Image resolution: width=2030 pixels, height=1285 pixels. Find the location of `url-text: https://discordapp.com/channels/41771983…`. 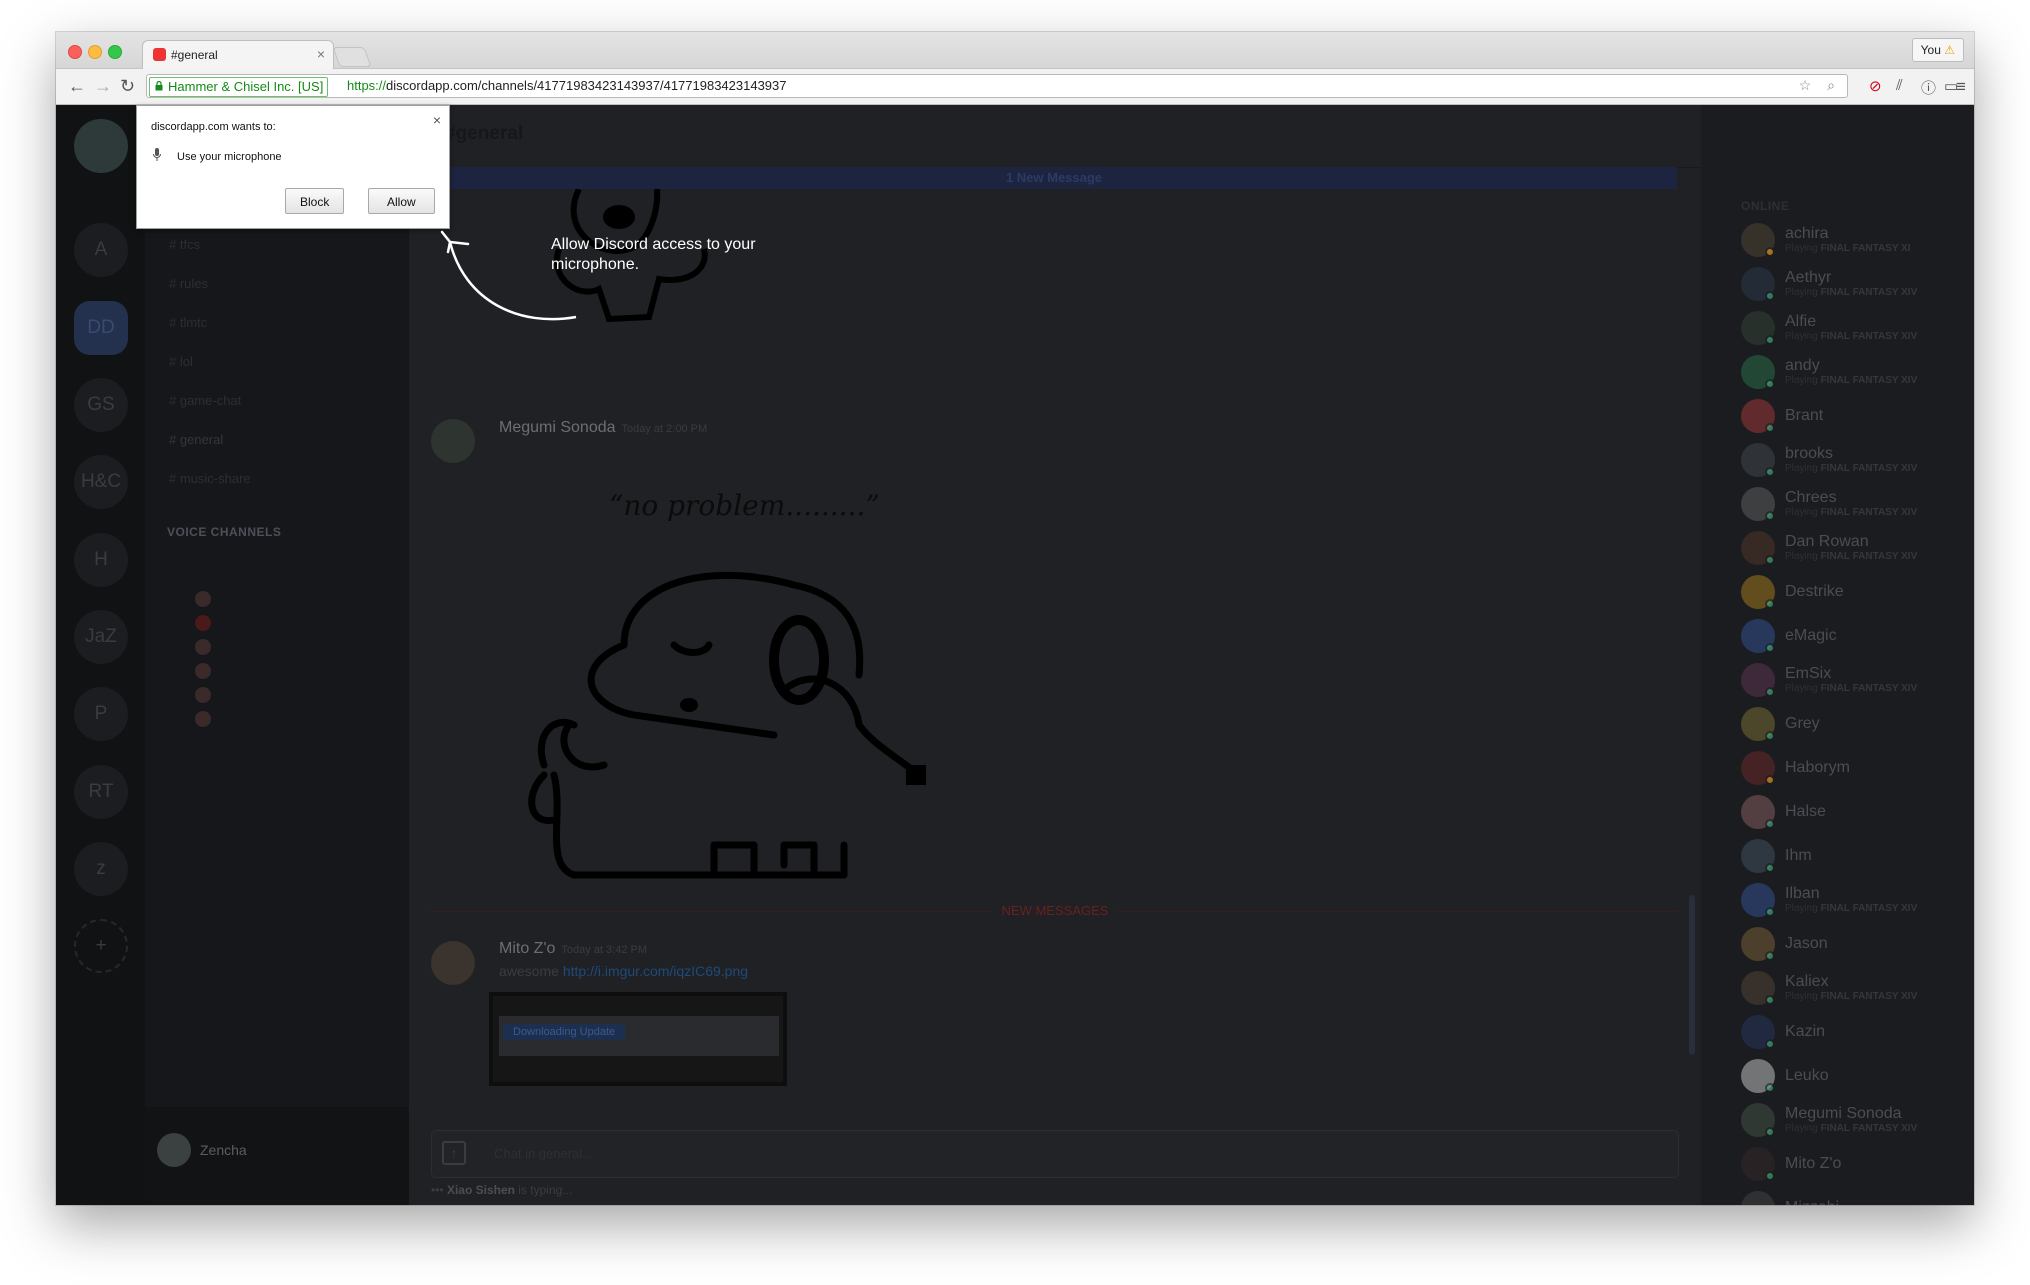

url-text: https://discordapp.com/channels/41771983… is located at coordinates (567, 86).